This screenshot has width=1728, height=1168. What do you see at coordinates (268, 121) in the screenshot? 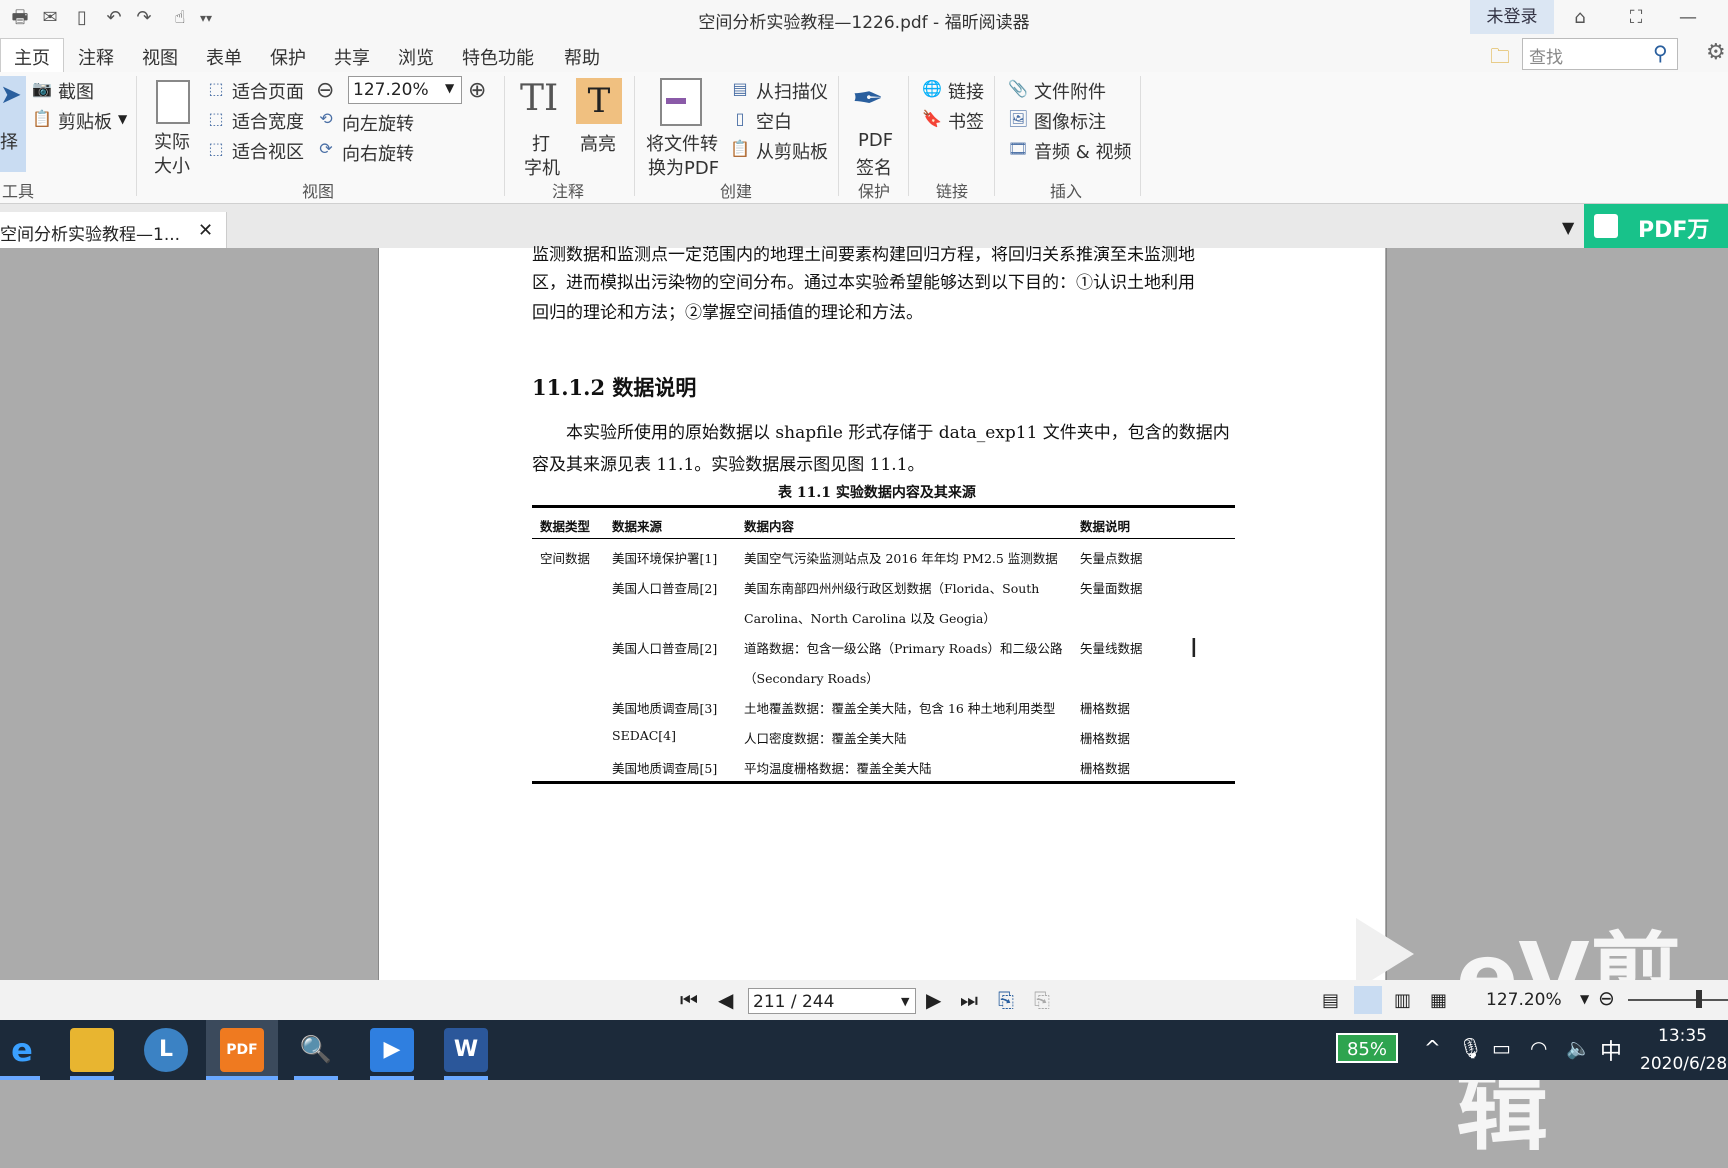
I see `fit-width-button: 适合宽度` at bounding box center [268, 121].